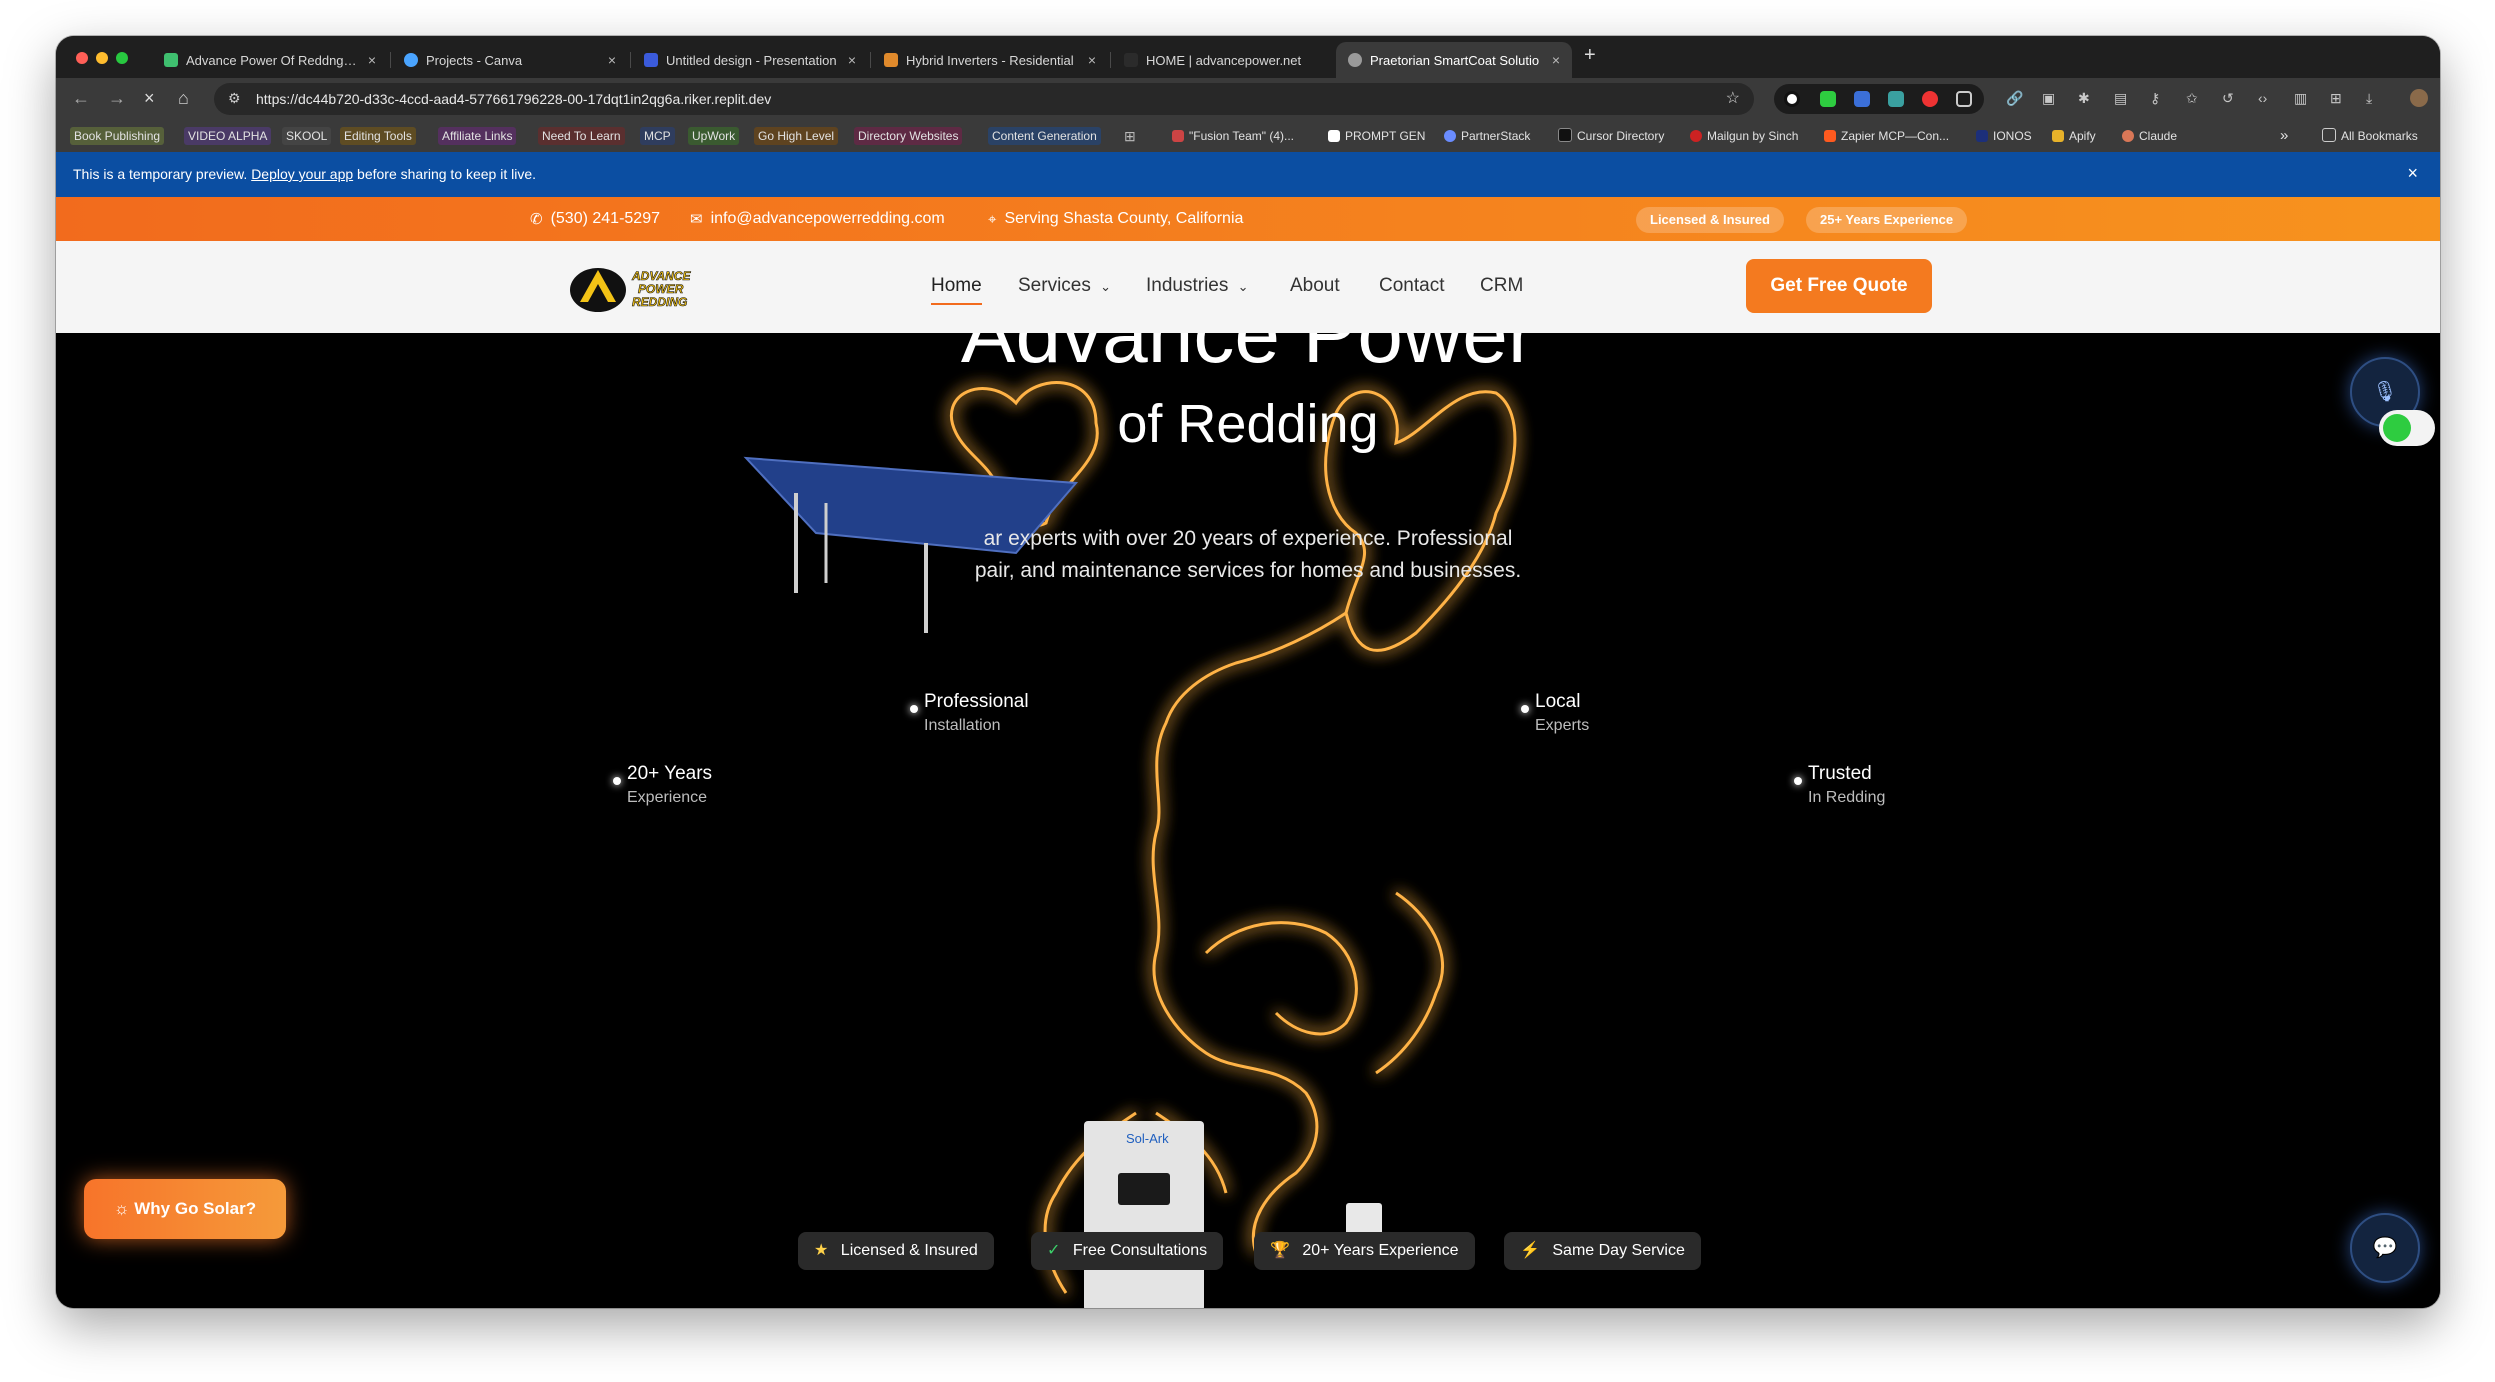 The width and height of the screenshot is (2495, 1382). Describe the element at coordinates (185, 1209) in the screenshot. I see `why-go-solar-button: ☼ Why Go Solar?` at that location.